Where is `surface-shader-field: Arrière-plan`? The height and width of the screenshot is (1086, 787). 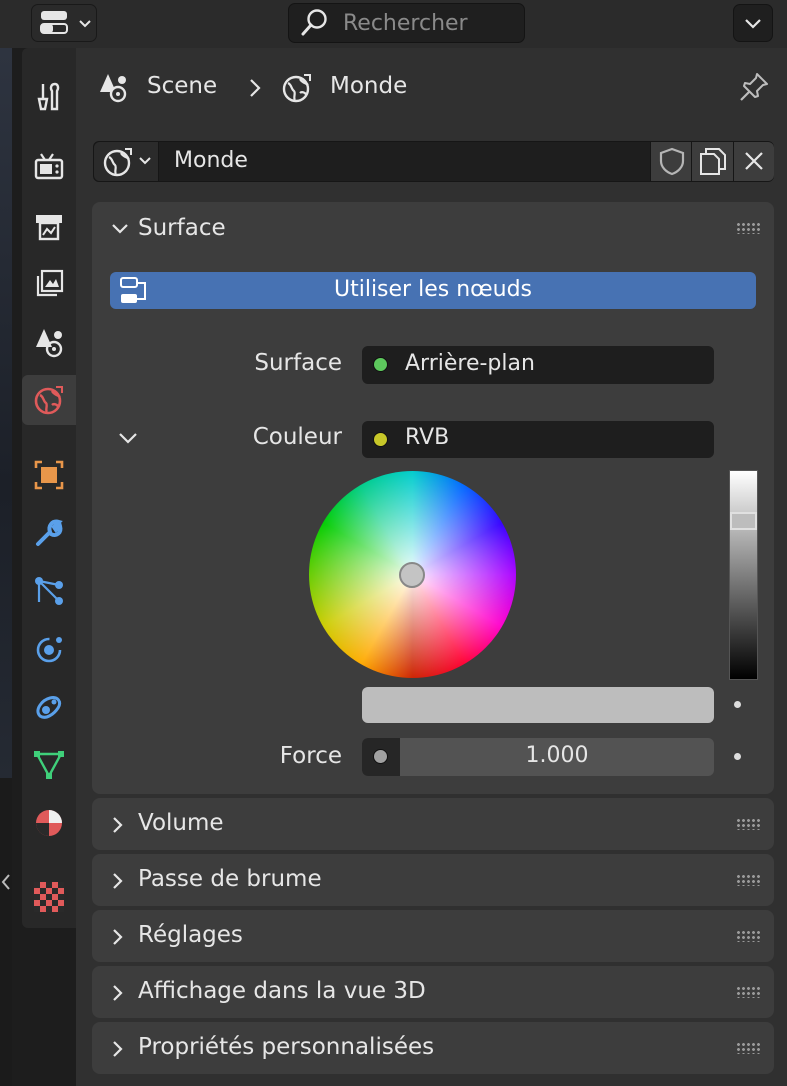 surface-shader-field: Arrière-plan is located at coordinates (538, 365).